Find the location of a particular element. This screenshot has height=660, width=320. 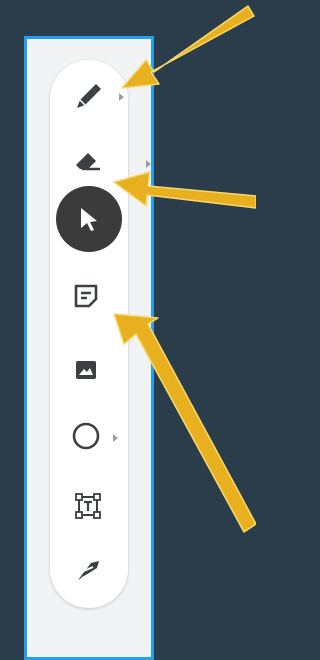

sticky-note-icon is located at coordinates (86, 296).